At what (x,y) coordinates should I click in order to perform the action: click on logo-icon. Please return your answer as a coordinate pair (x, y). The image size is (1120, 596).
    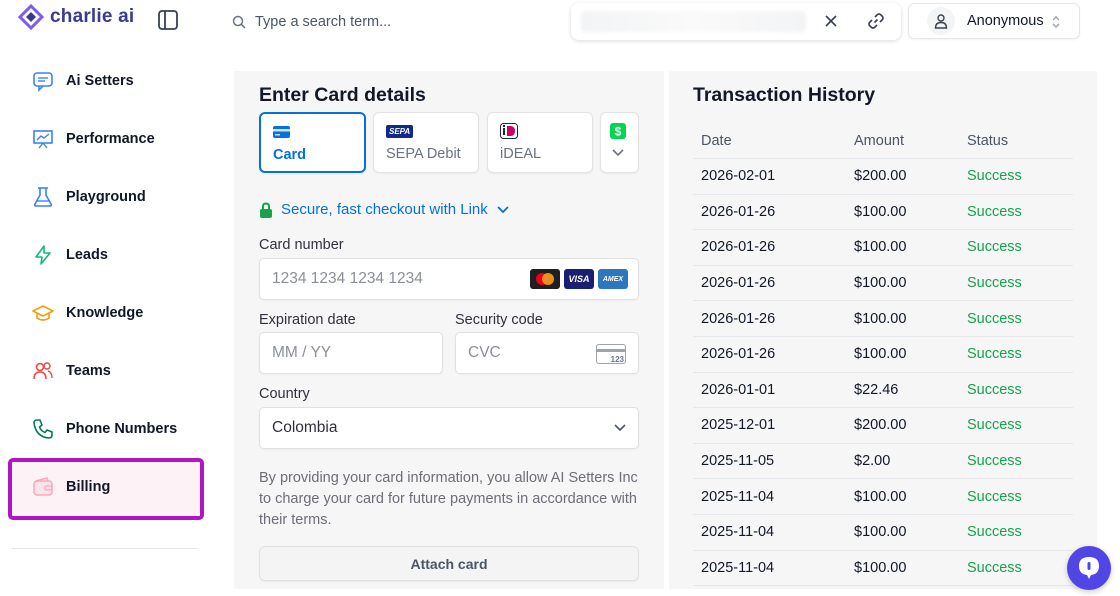
    Looking at the image, I should click on (31, 17).